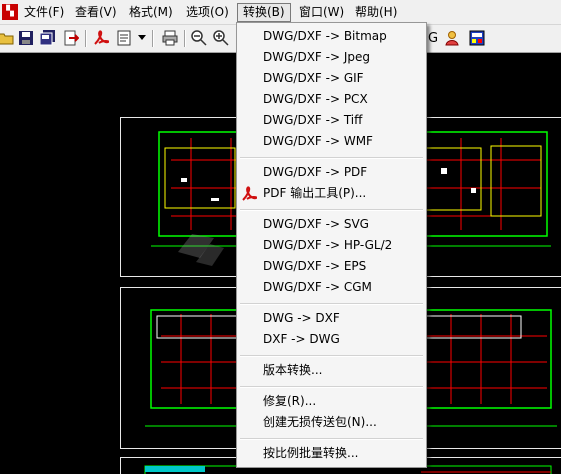 The height and width of the screenshot is (474, 561). What do you see at coordinates (376, 12) in the screenshot?
I see `menu-help: 帮助(H)` at bounding box center [376, 12].